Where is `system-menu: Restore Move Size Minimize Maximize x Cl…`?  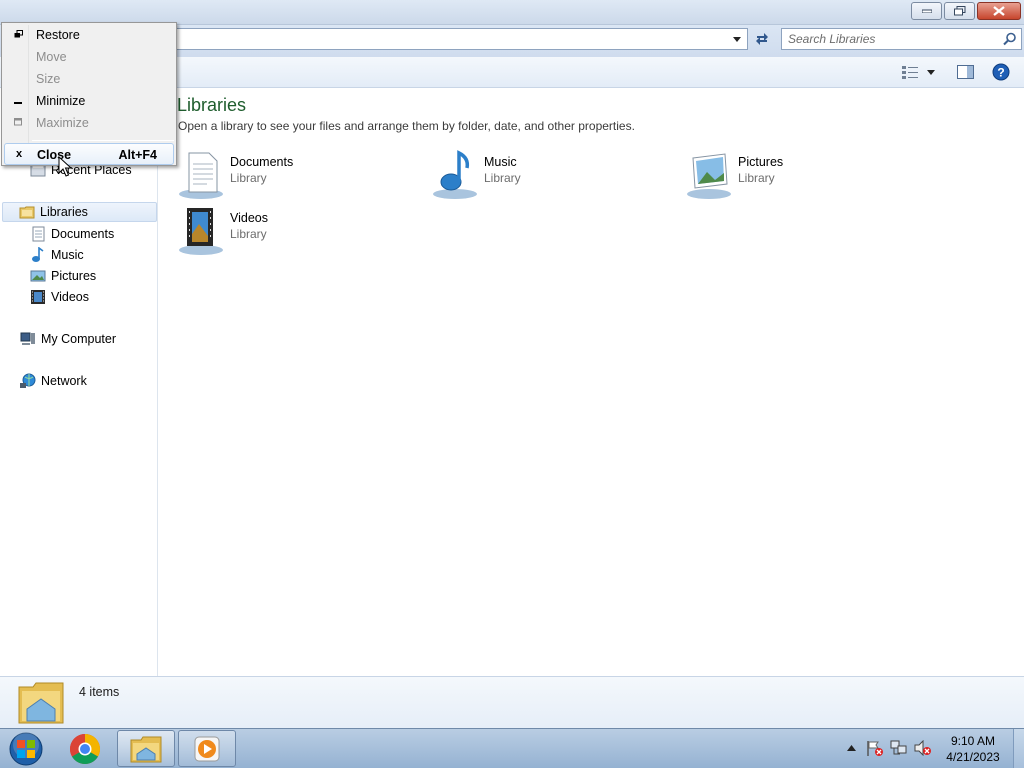 system-menu: Restore Move Size Minimize Maximize x Cl… is located at coordinates (89, 94).